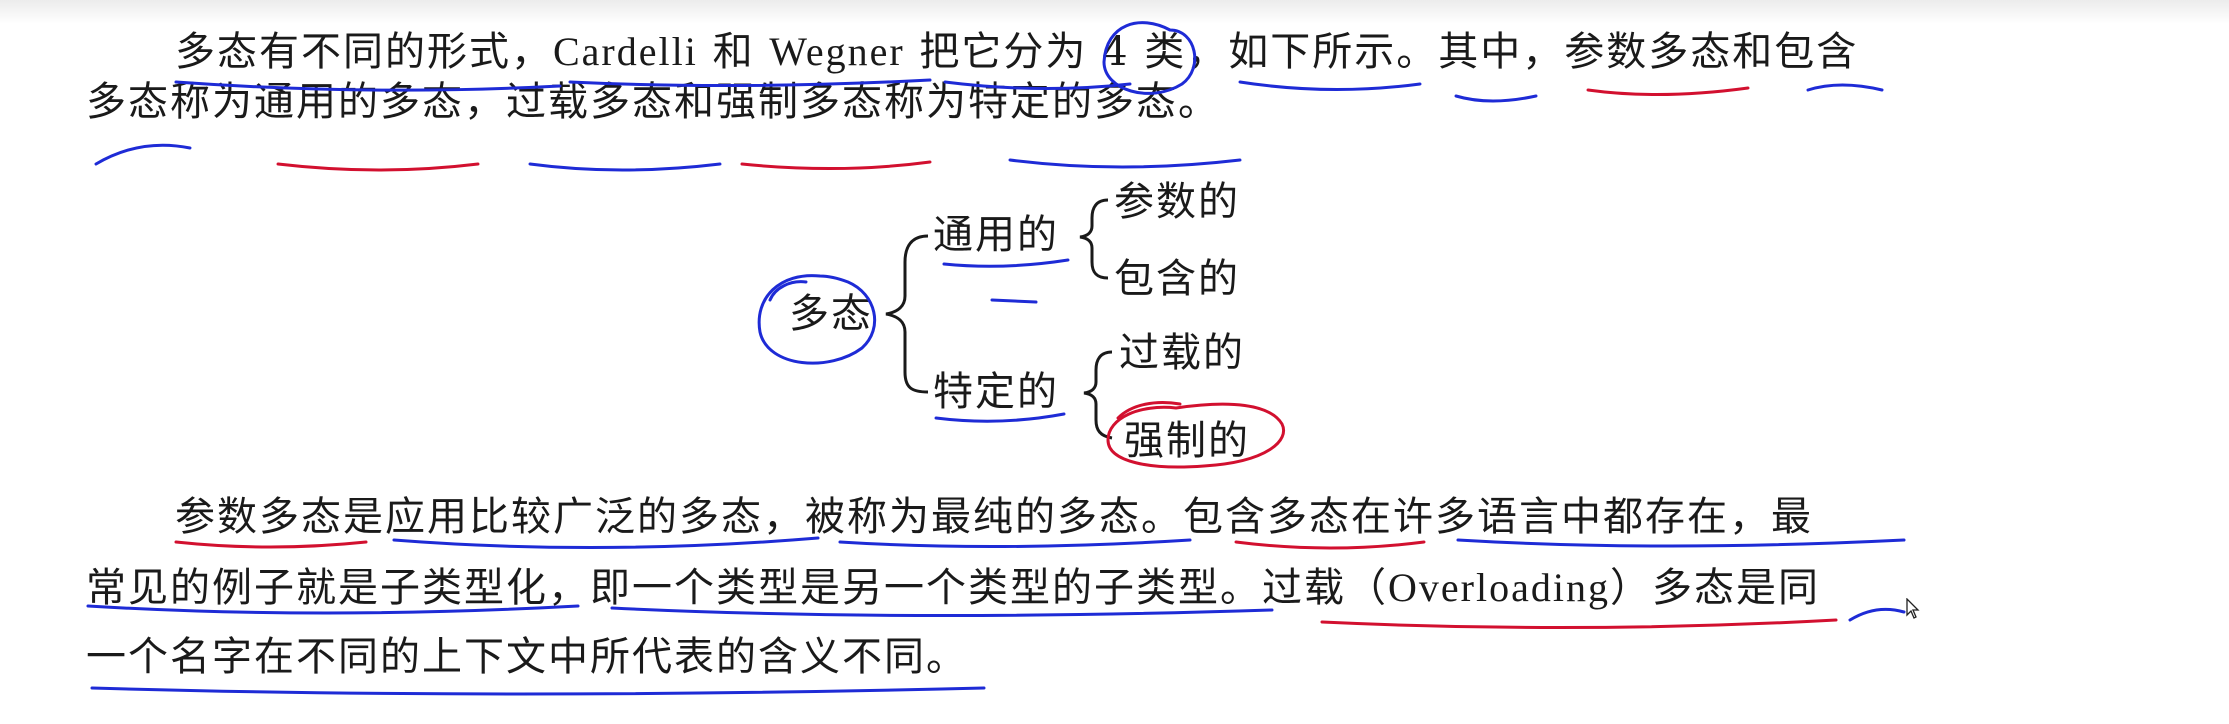 This screenshot has width=2229, height=724. What do you see at coordinates (1877, 614) in the screenshot?
I see `ul-p2-l2-tong` at bounding box center [1877, 614].